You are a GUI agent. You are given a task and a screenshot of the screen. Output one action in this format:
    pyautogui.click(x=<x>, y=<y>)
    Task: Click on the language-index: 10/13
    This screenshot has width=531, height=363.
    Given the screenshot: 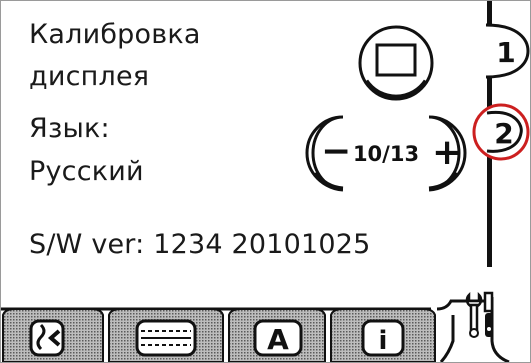 What is the action you would take?
    pyautogui.click(x=386, y=154)
    